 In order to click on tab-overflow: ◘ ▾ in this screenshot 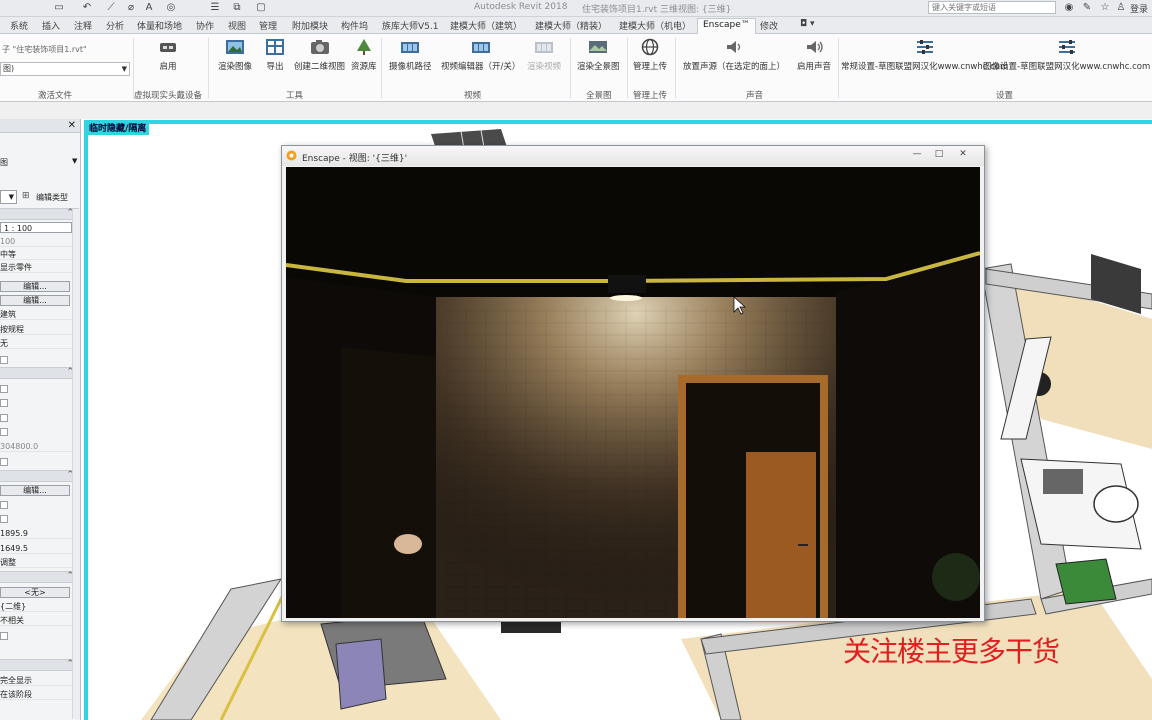, I will do `click(807, 24)`.